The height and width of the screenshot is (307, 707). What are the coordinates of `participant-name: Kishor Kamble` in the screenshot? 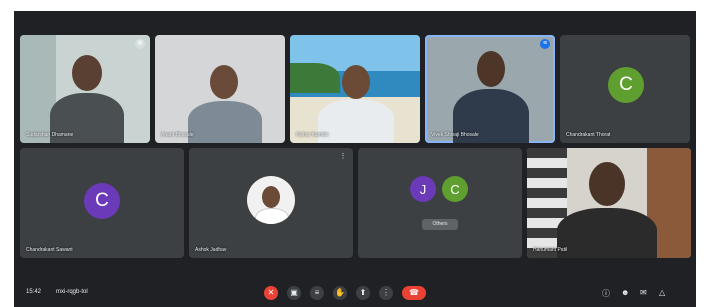 It's located at (312, 135).